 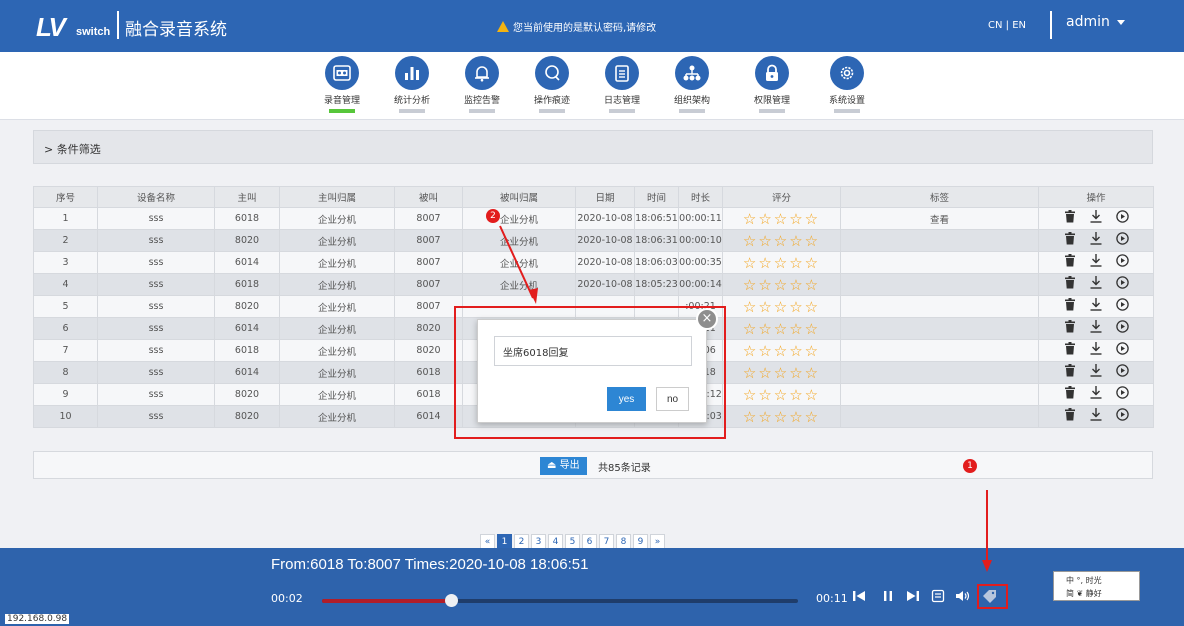 I want to click on tag-input, so click(x=593, y=351).